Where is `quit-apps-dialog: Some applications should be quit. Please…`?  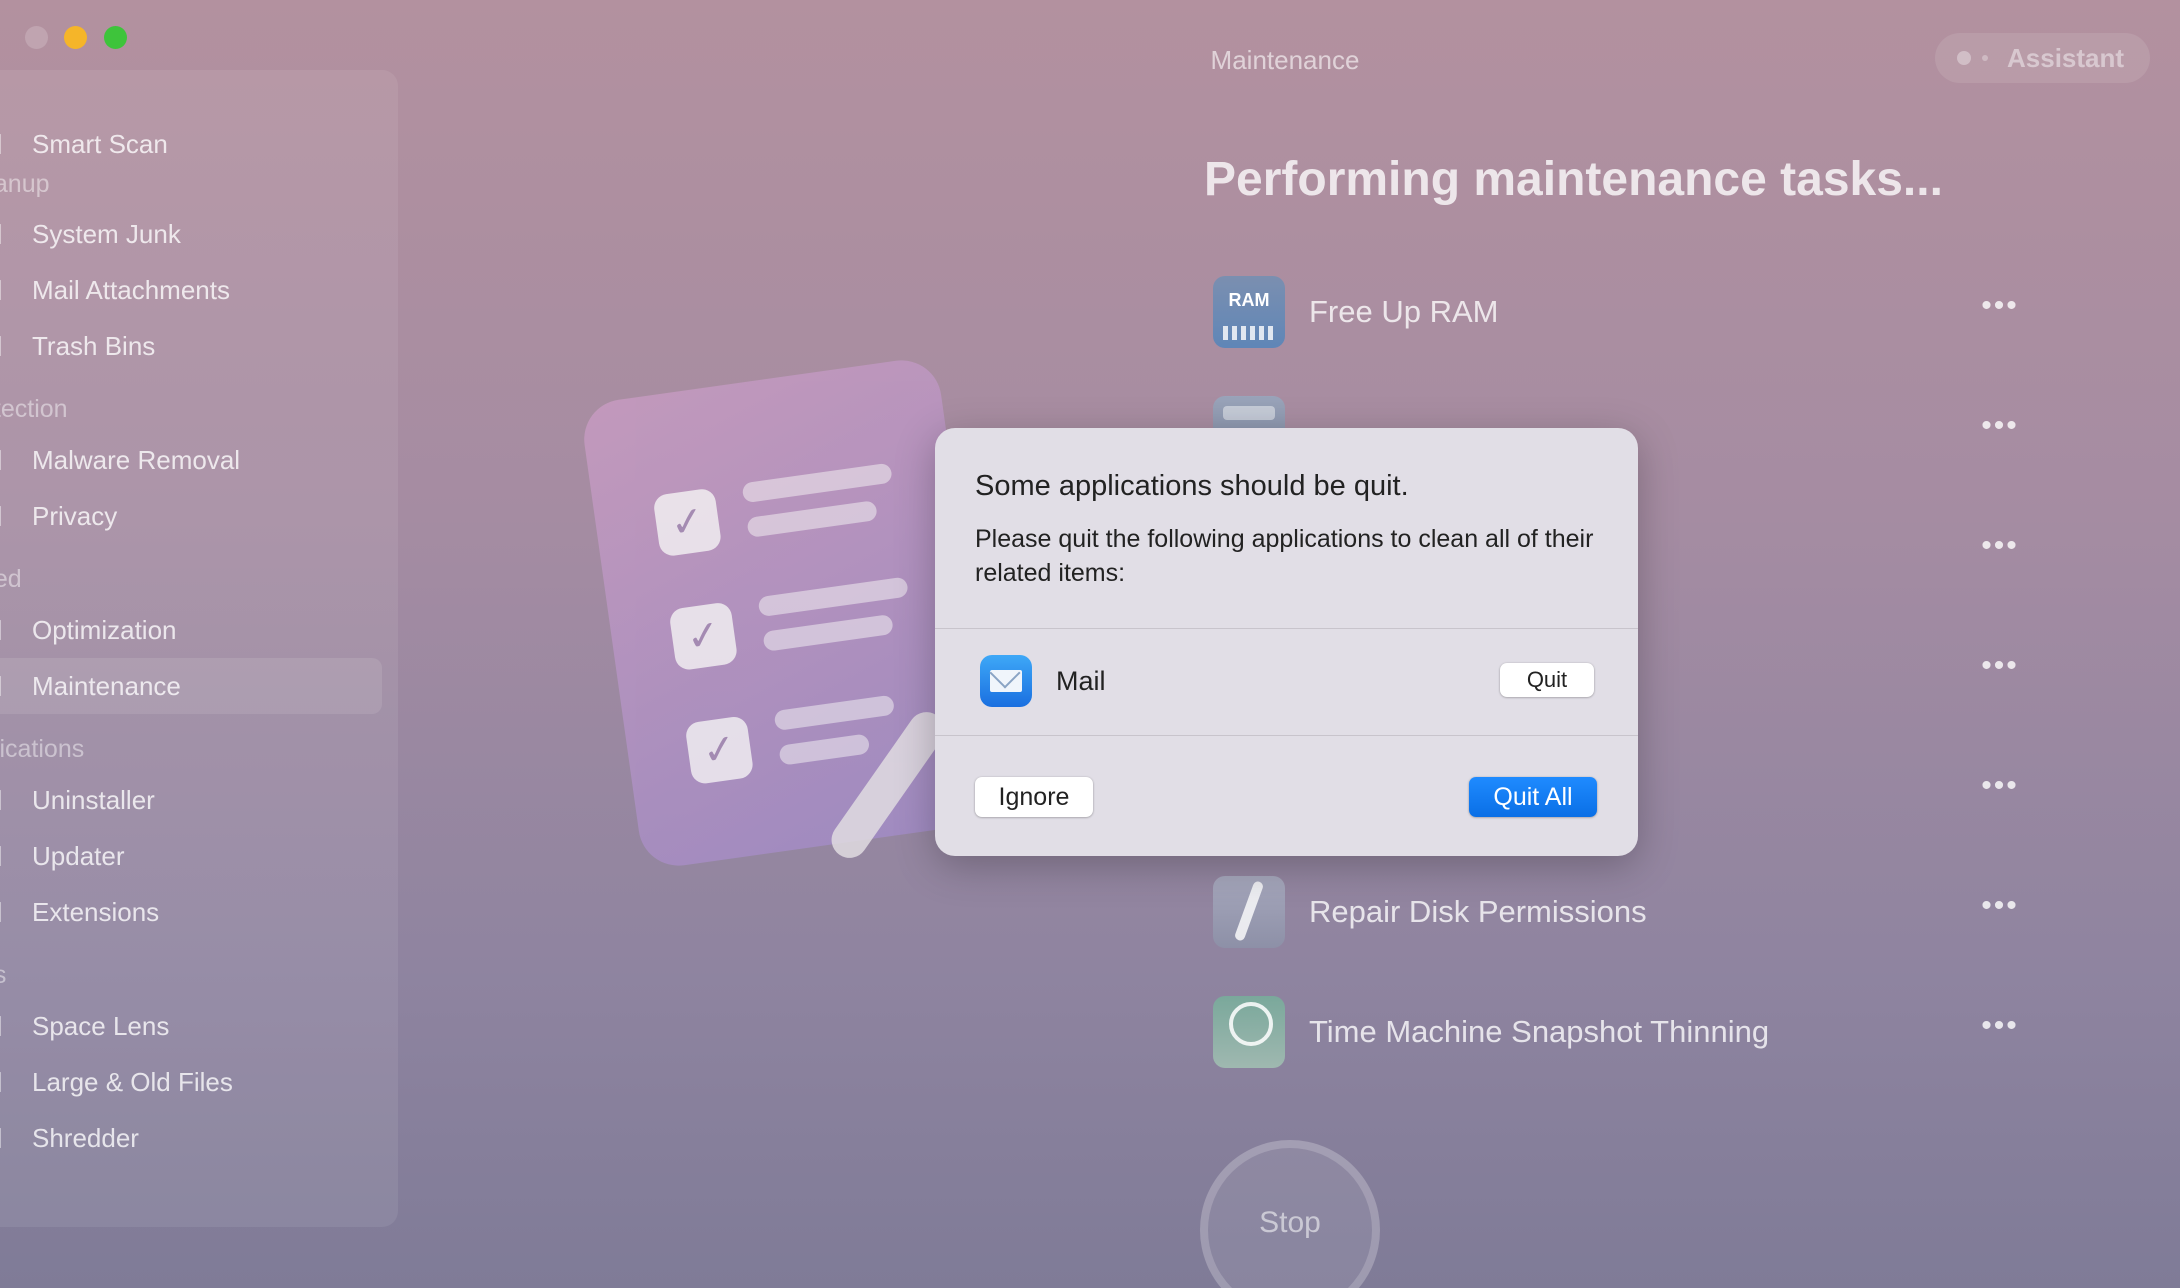
quit-apps-dialog: Some applications should be quit. Please… is located at coordinates (1286, 642).